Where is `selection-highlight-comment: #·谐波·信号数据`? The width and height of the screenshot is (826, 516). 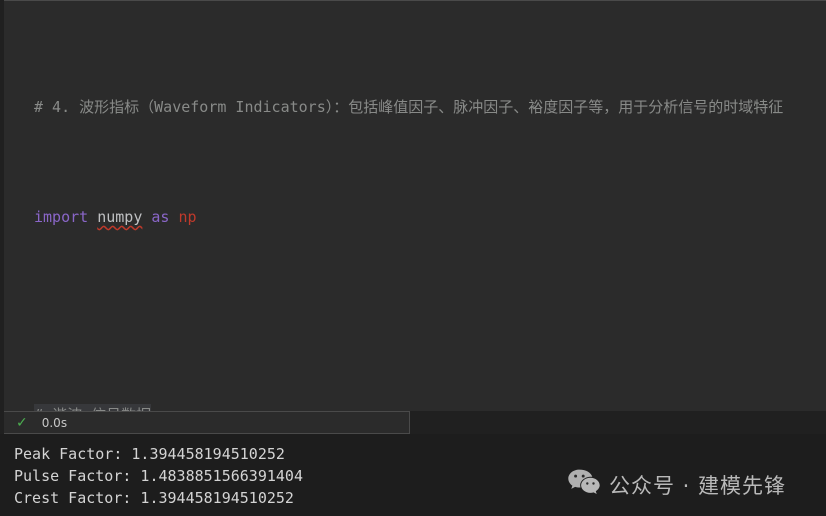
selection-highlight-comment: #·谐波·信号数据 is located at coordinates (93, 407).